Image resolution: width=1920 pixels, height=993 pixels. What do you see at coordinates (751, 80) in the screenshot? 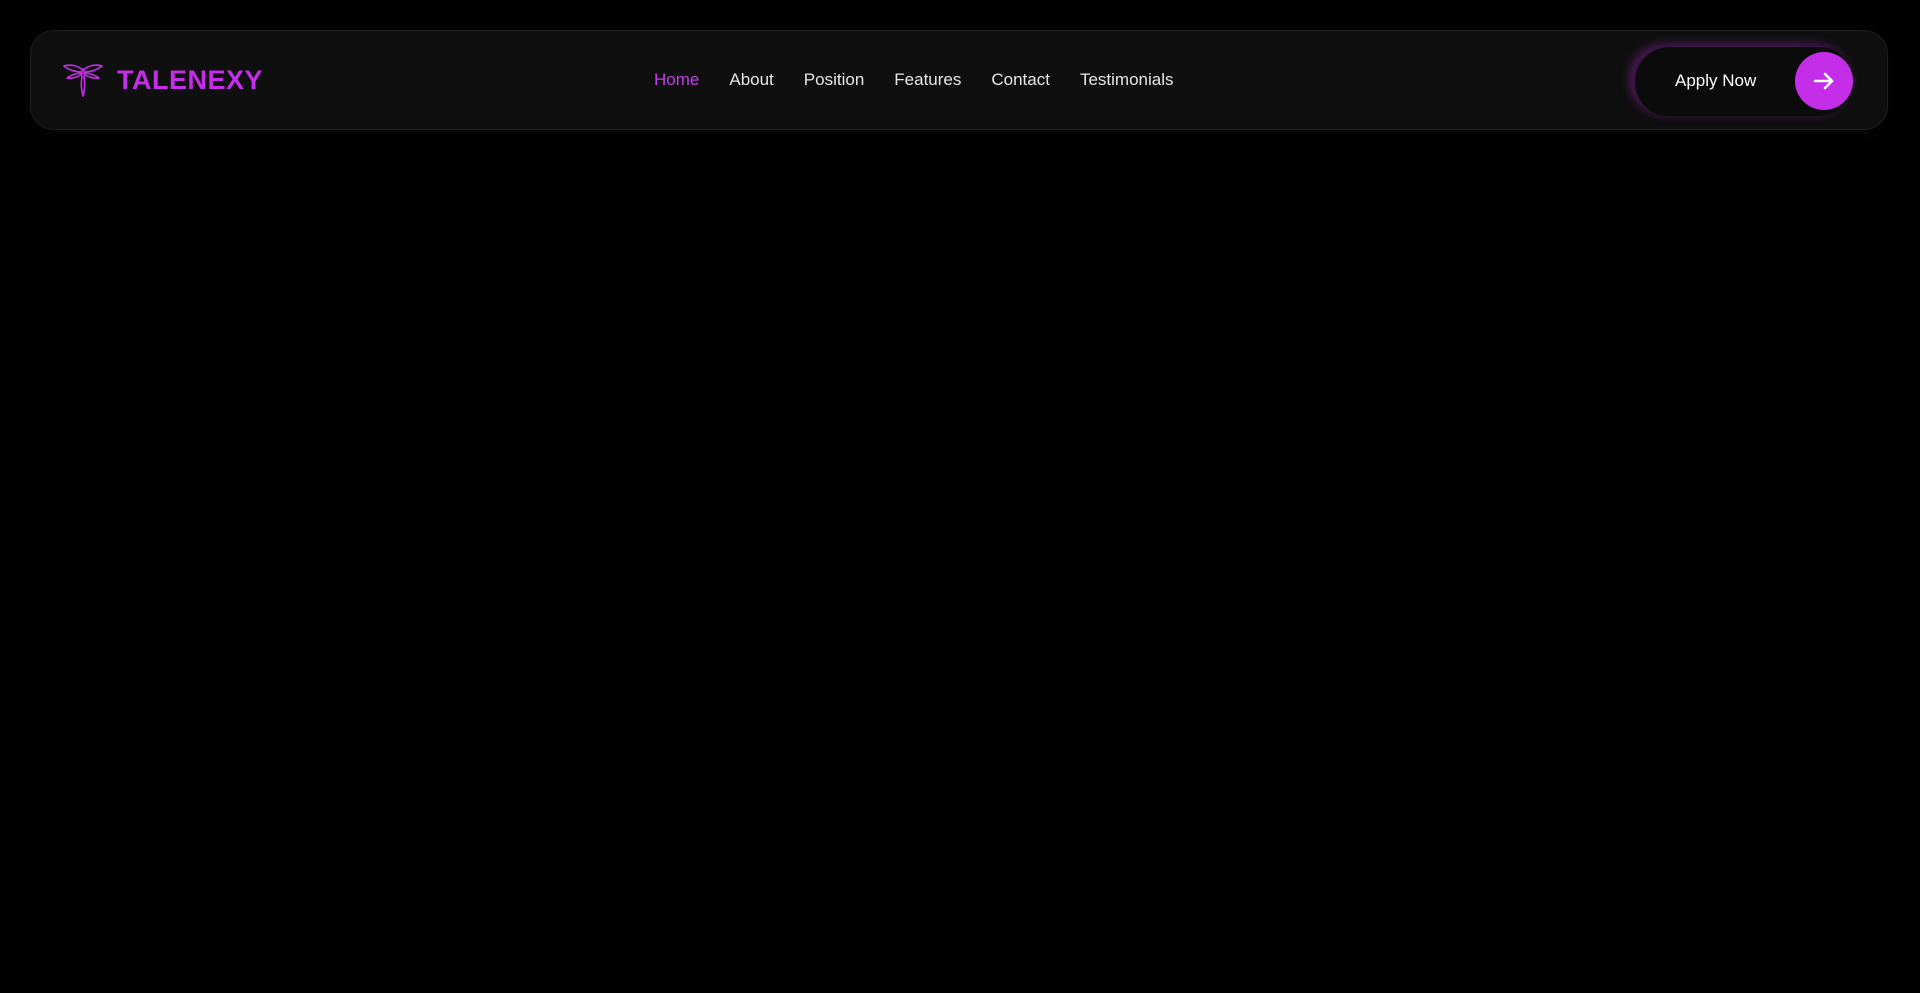
I see `nav-item-about: About` at bounding box center [751, 80].